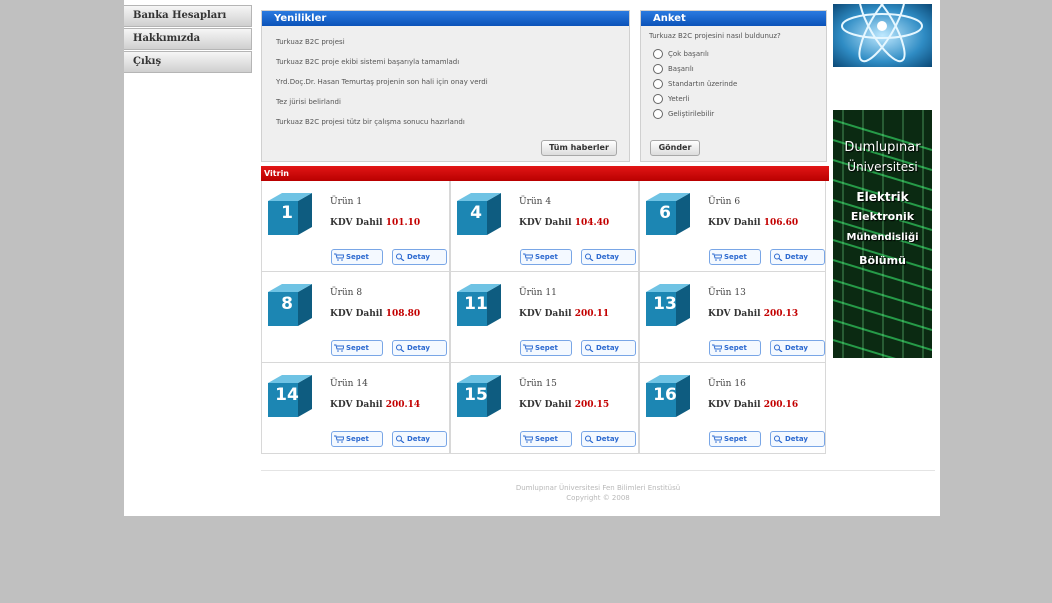  I want to click on product-number: 16, so click(665, 395).